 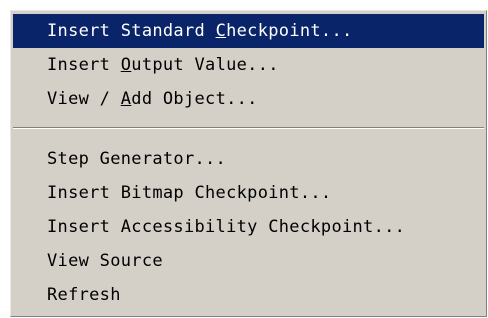 I want to click on menu-item-label: Refresh, so click(x=84, y=295).